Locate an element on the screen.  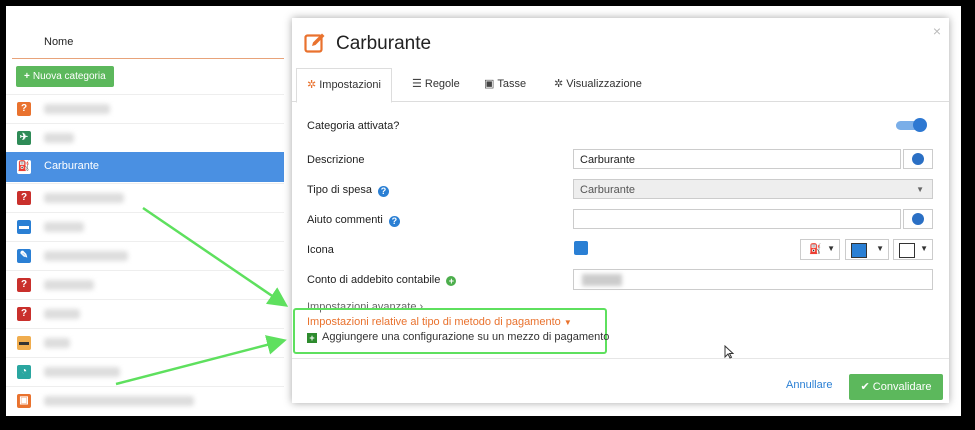
check-icon: ✔ is located at coordinates (866, 387).